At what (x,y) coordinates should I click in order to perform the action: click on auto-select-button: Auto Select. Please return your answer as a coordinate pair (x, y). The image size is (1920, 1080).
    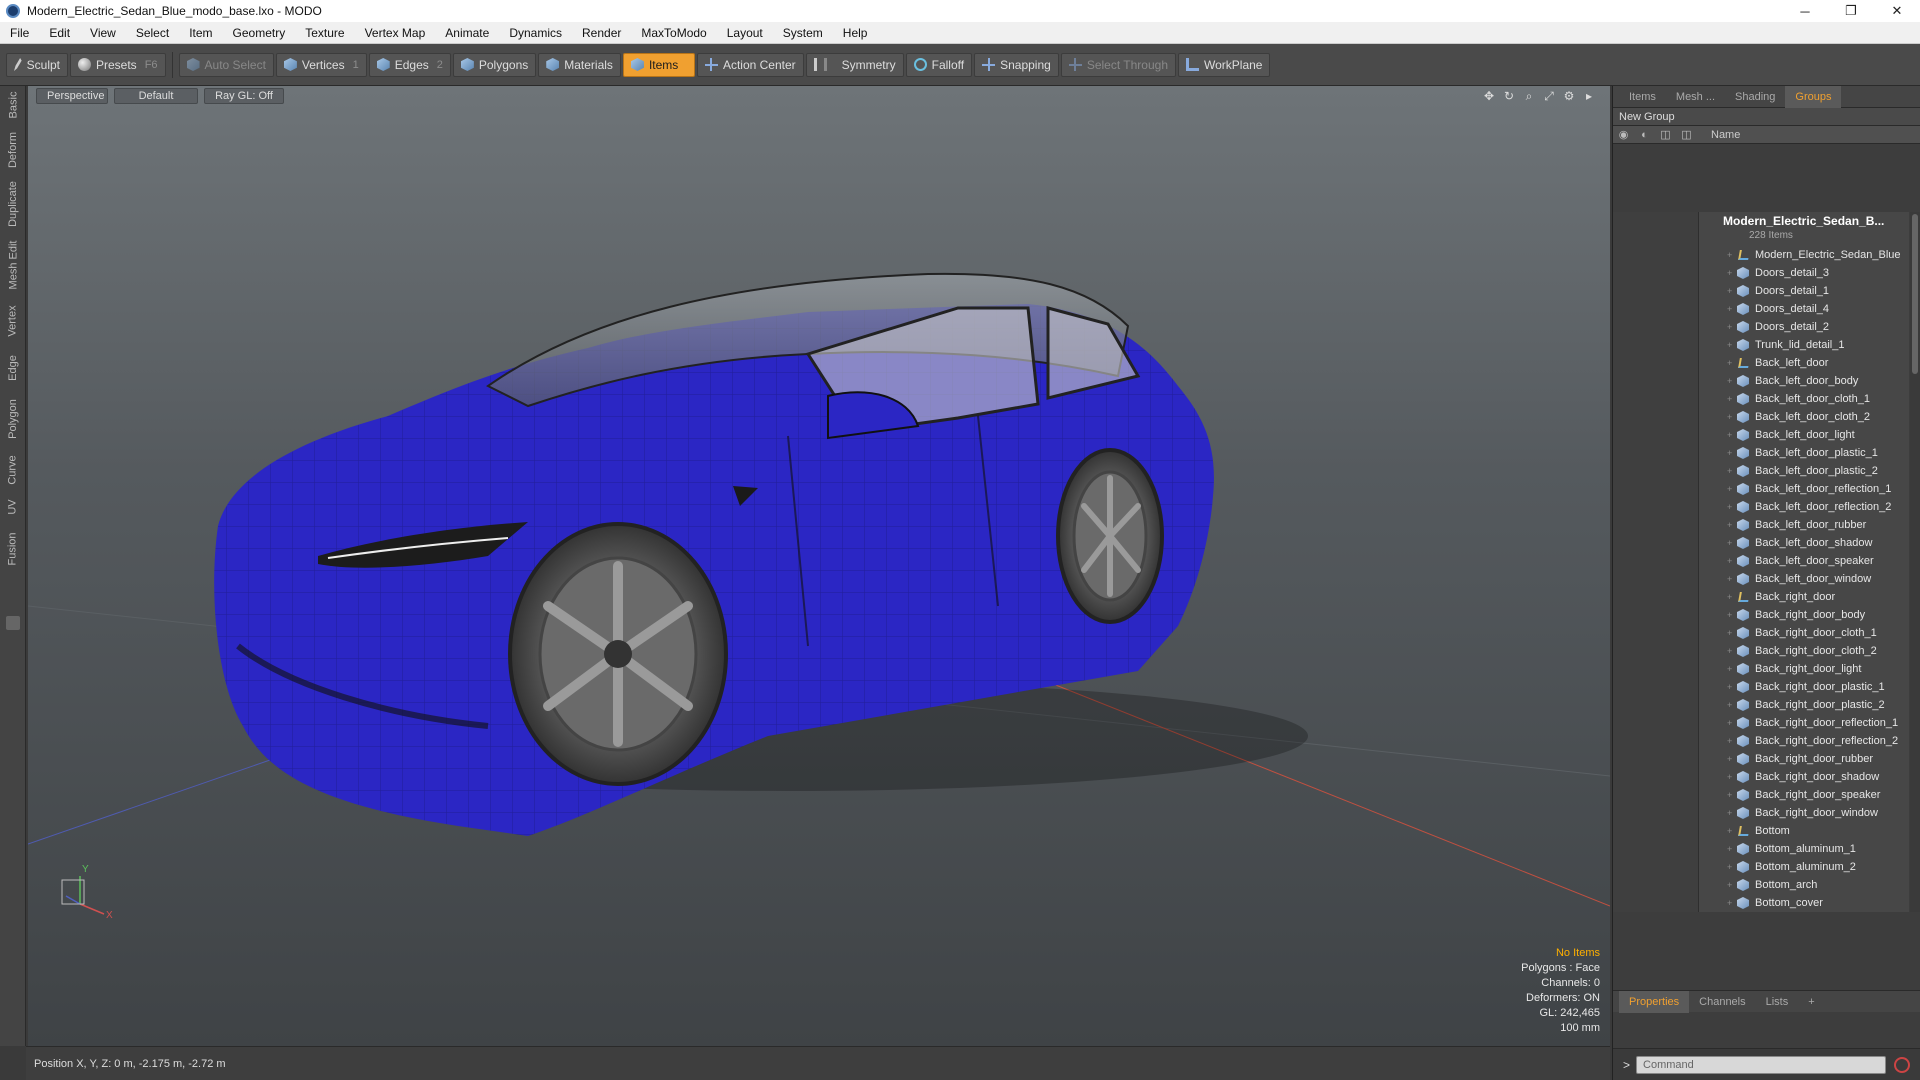
    Looking at the image, I should click on (226, 64).